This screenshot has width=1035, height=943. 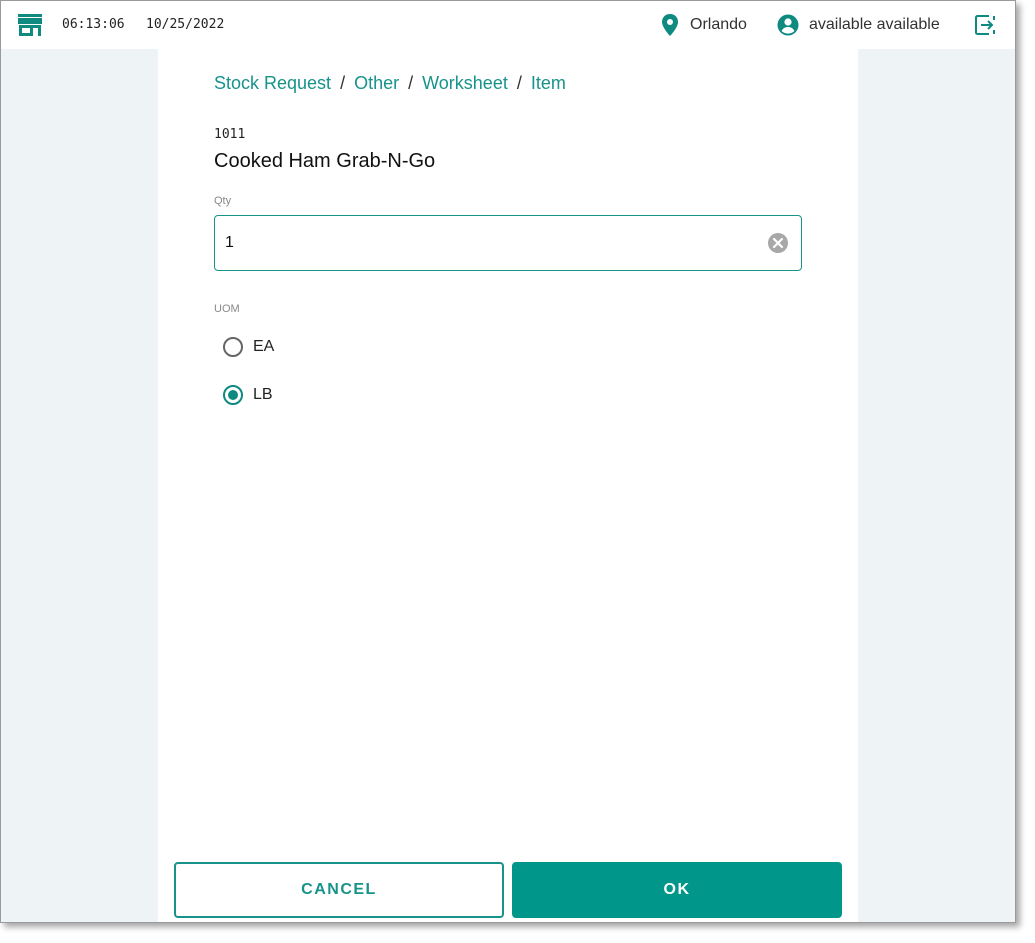 What do you see at coordinates (248, 347) in the screenshot?
I see `uom-option-ea: EA` at bounding box center [248, 347].